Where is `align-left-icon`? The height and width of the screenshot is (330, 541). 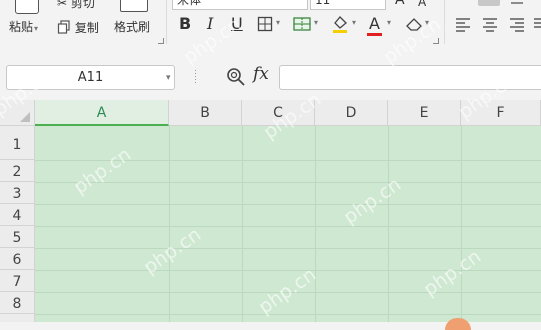 align-left-icon is located at coordinates (463, 24).